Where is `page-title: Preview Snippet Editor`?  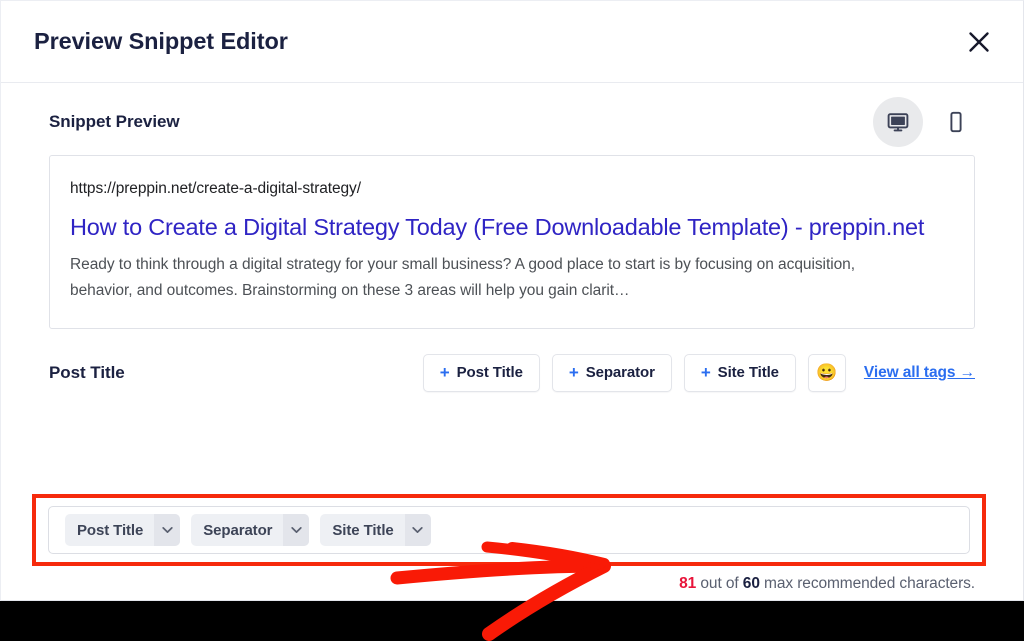
page-title: Preview Snippet Editor is located at coordinates (161, 41).